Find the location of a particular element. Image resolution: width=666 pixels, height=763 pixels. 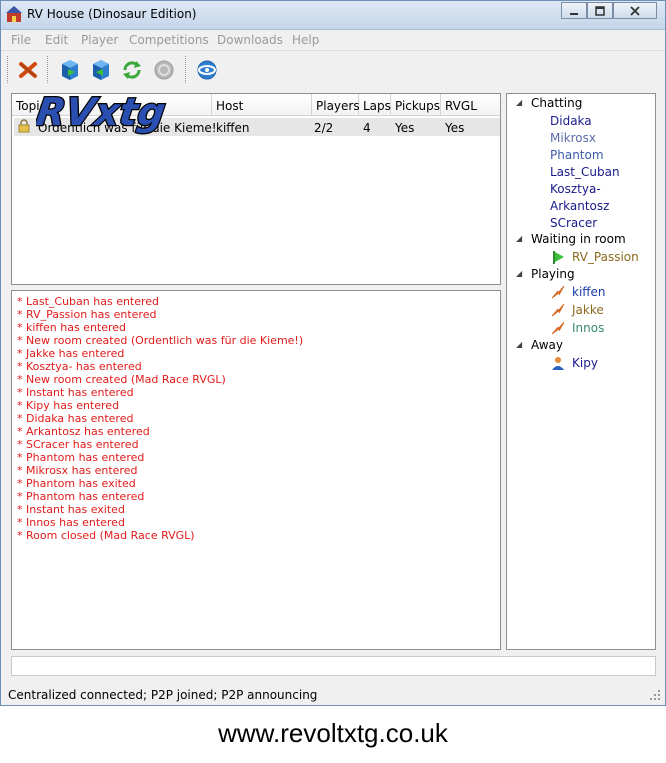

log-line: * RV_Passion has entered is located at coordinates (87, 314).